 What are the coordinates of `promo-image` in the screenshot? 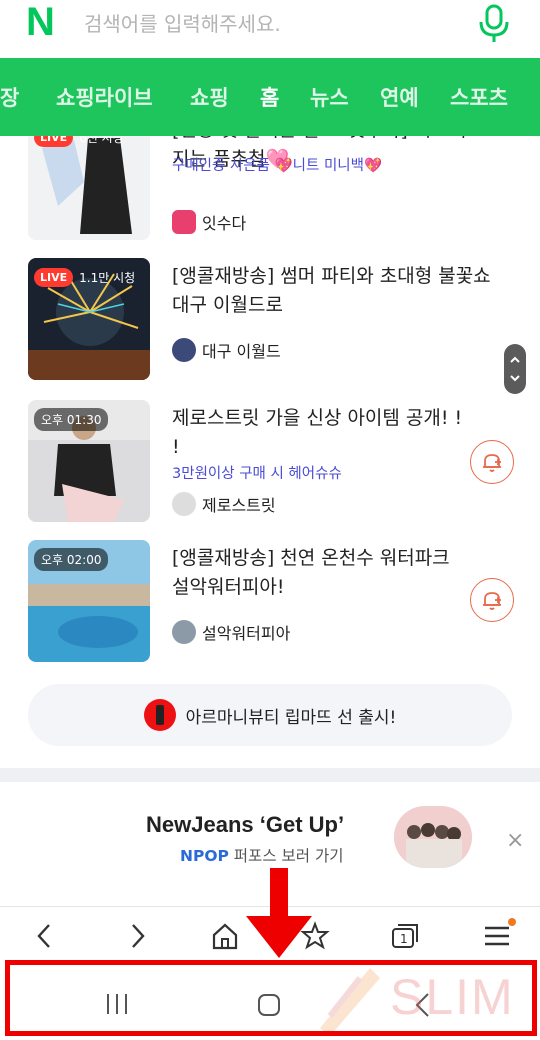 It's located at (433, 837).